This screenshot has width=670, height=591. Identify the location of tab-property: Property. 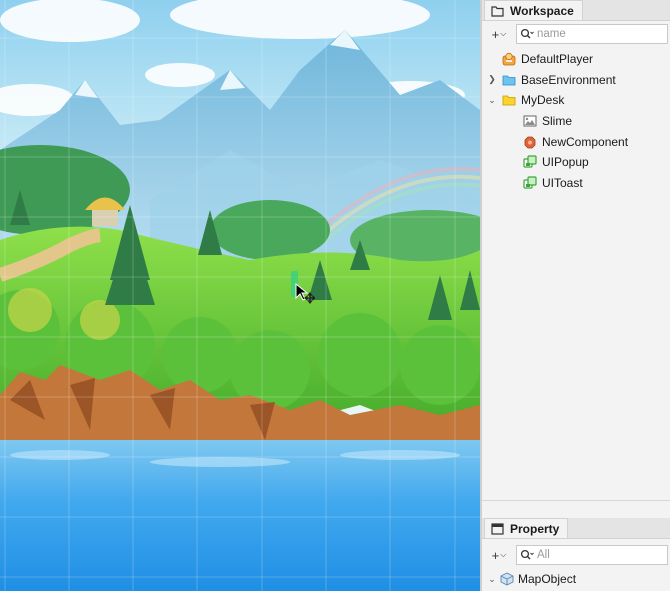
(526, 528).